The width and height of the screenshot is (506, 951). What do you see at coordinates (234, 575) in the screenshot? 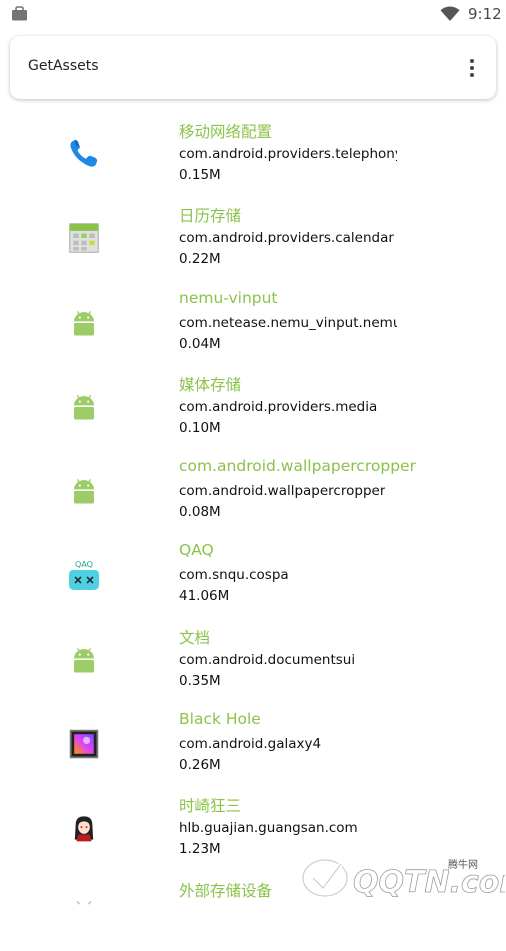
I see `package-name: com.snqu.cospa` at bounding box center [234, 575].